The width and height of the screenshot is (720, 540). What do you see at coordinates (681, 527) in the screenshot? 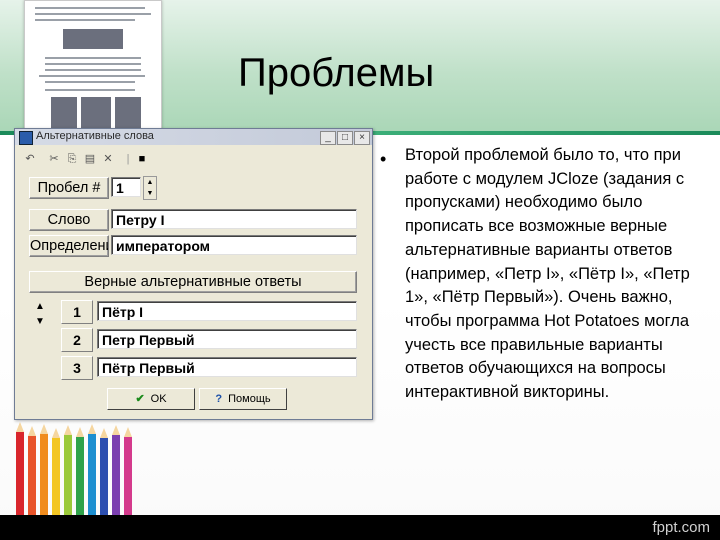
I see `footer-brand: fppt.com` at bounding box center [681, 527].